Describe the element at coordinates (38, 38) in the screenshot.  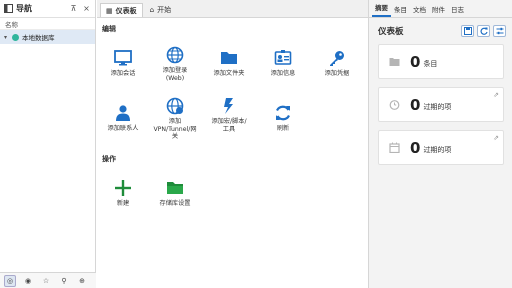
I see `database-label: 本地数据库` at that location.